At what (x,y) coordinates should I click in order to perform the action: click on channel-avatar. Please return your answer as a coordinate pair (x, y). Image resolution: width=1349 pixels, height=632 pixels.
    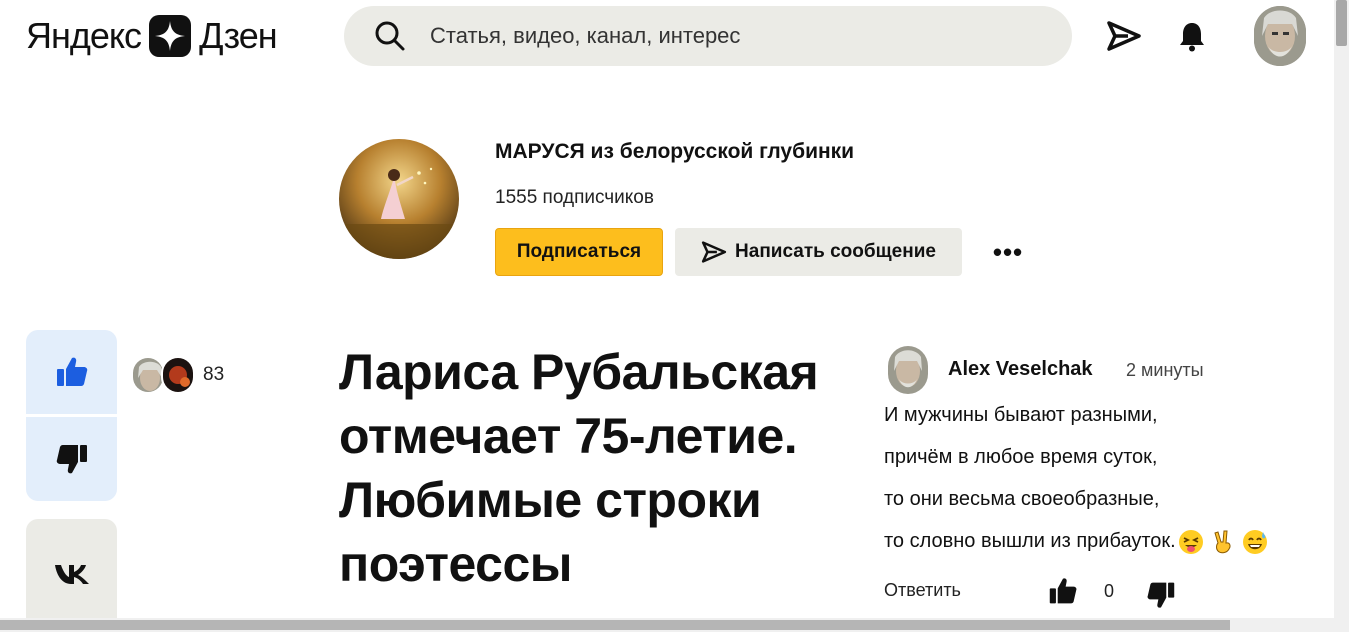
    Looking at the image, I should click on (399, 199).